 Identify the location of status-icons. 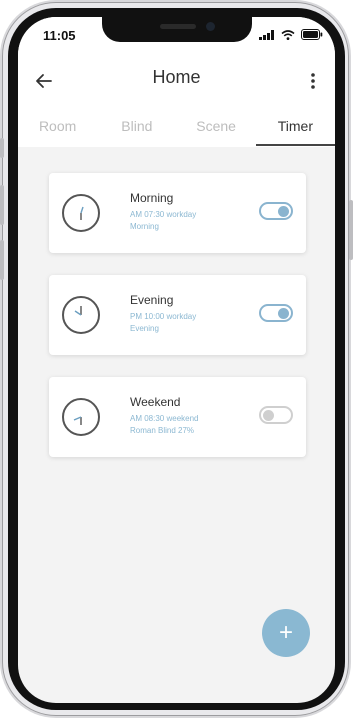
(291, 34).